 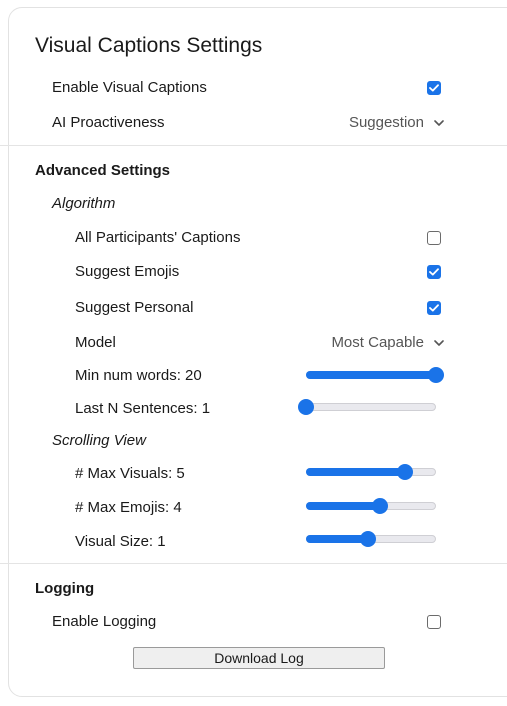 What do you see at coordinates (134, 307) in the screenshot?
I see `suggest-personal-label: Suggest Personal` at bounding box center [134, 307].